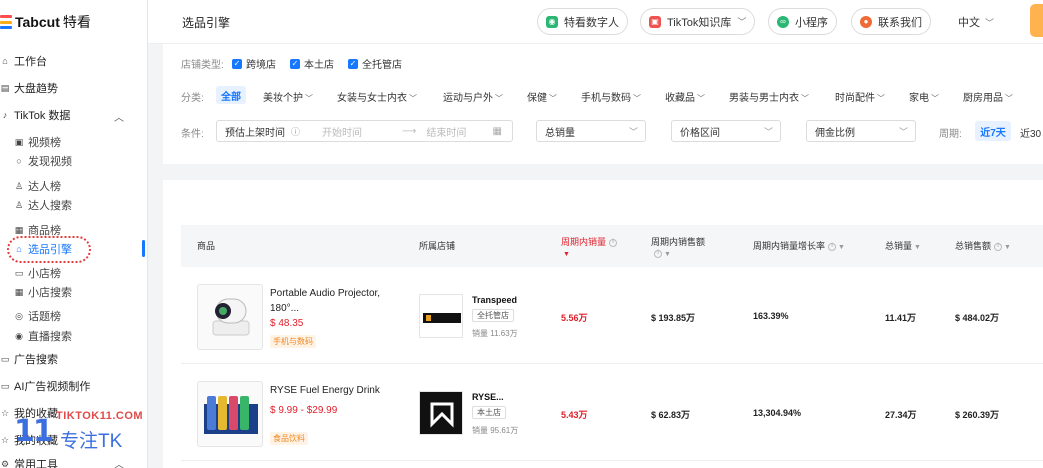 Image resolution: width=1043 pixels, height=468 pixels. What do you see at coordinates (799, 247) in the screenshot?
I see `th-growth: 周期内销量增长率 i ▼` at bounding box center [799, 247].